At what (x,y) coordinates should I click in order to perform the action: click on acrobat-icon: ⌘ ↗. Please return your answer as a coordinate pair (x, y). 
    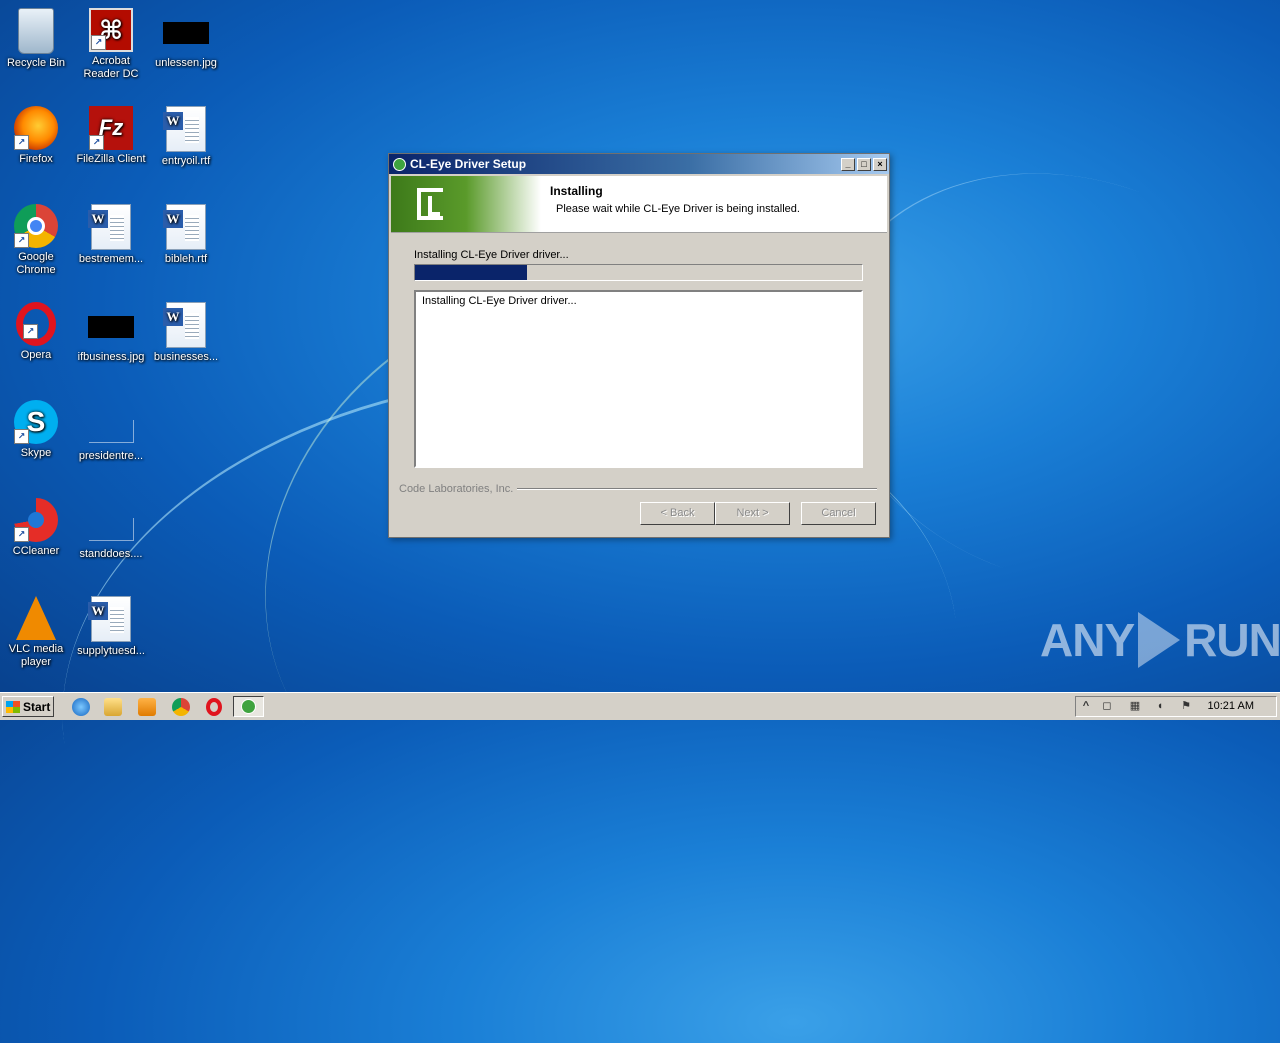
    Looking at the image, I should click on (111, 30).